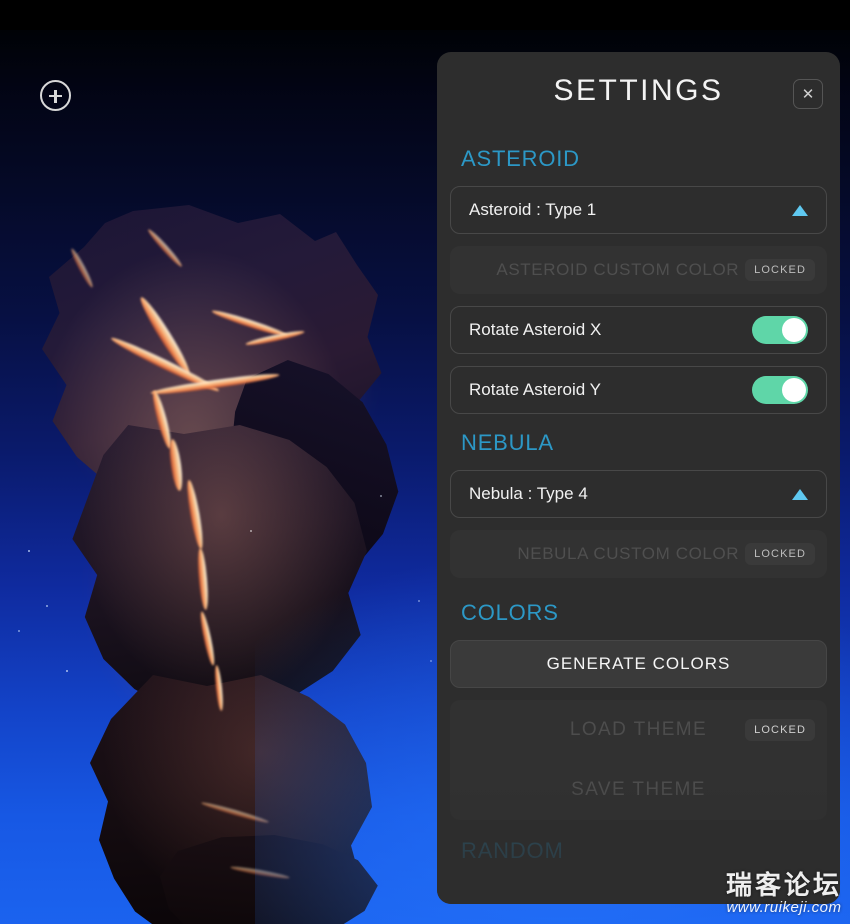 The width and height of the screenshot is (850, 924). I want to click on asteroid-custom-color-label: ASTEROID CUSTOM COLOR, so click(618, 269).